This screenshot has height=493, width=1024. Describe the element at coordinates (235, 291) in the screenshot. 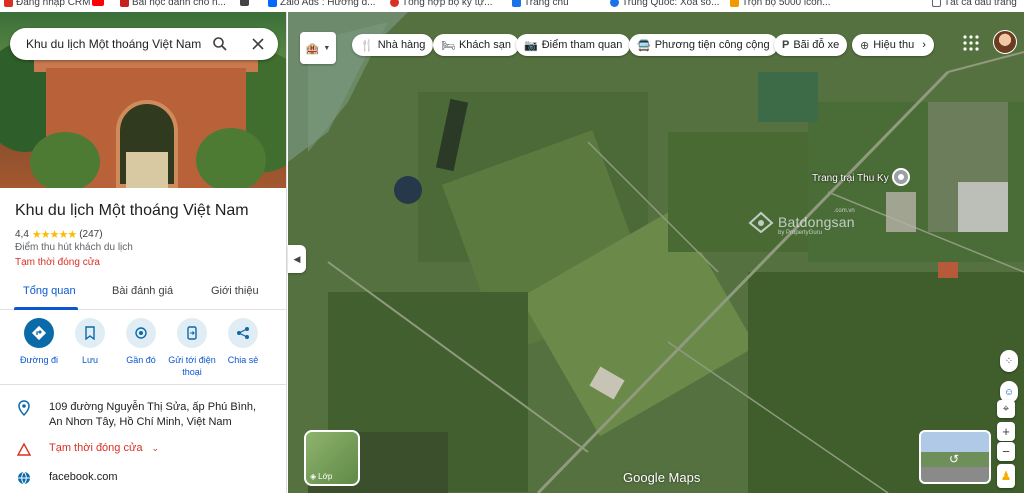

I see `tab-about: Giới thiệu` at that location.